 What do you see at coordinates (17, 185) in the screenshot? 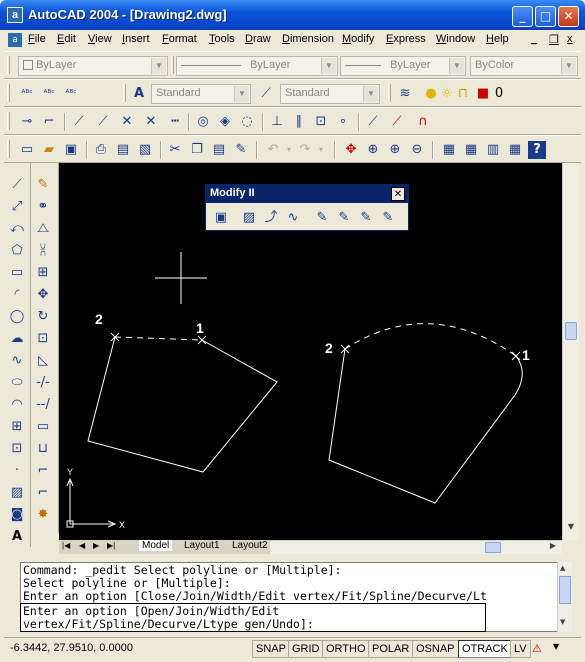
I see `line-icon: ⟋` at bounding box center [17, 185].